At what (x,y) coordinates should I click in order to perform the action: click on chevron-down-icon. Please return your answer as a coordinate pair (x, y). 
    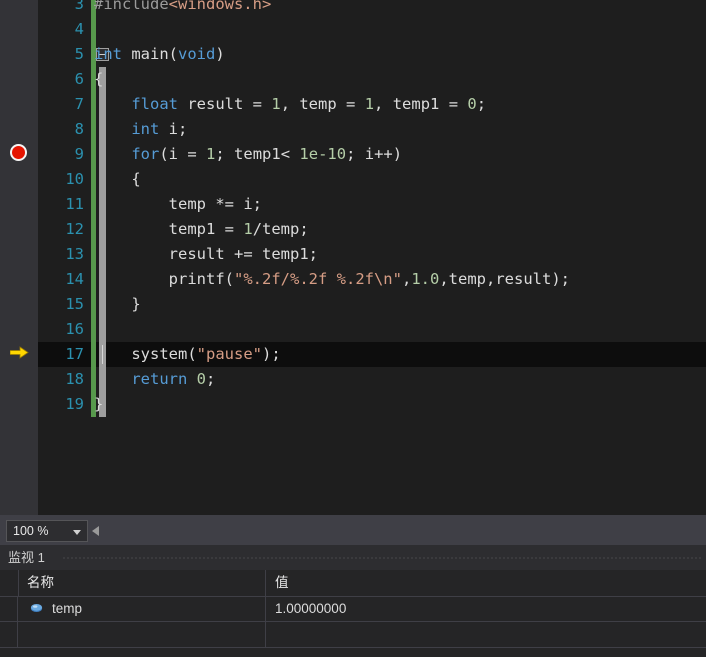
    Looking at the image, I should click on (77, 532).